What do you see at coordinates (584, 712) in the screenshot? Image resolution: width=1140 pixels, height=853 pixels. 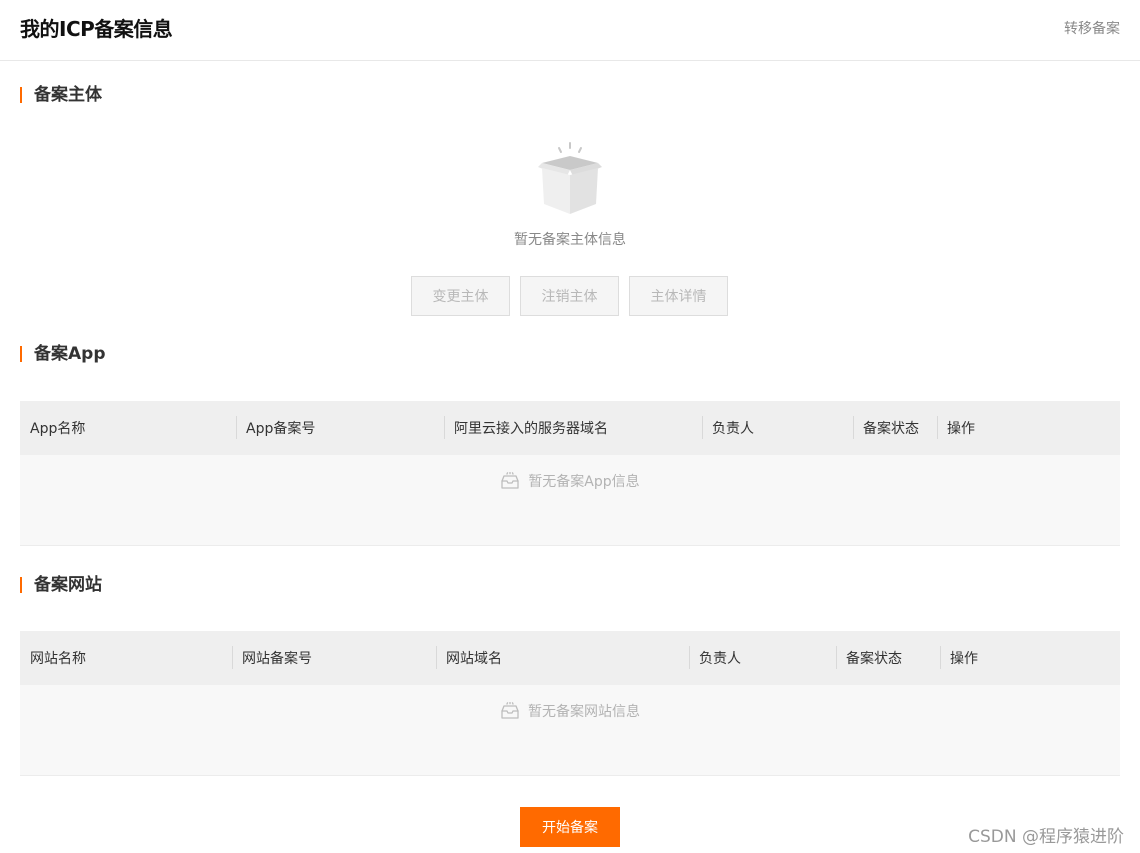 I see `website-empty-text: 暂无备案网站信息` at bounding box center [584, 712].